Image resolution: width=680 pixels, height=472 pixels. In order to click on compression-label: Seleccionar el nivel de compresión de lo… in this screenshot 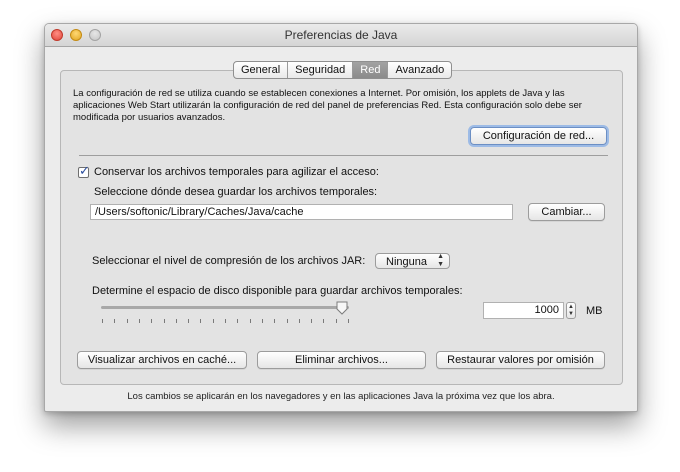, I will do `click(229, 261)`.